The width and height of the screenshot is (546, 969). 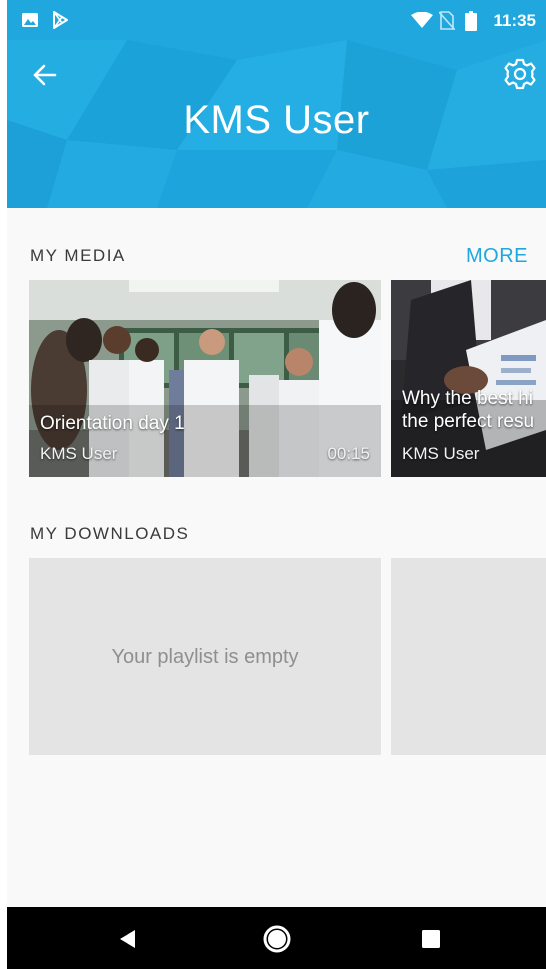 I want to click on wifi-icon, so click(x=422, y=22).